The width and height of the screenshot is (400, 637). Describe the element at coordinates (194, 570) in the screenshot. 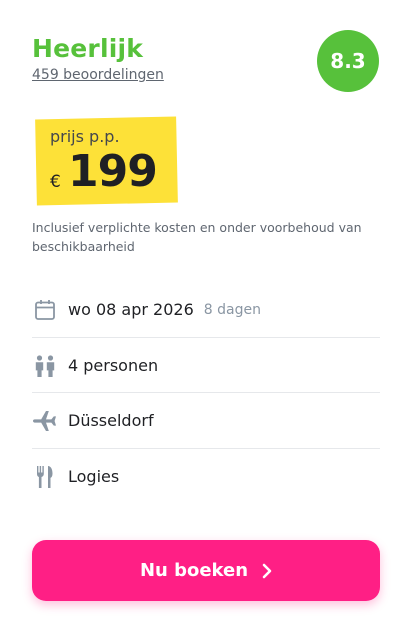

I see `book-now-label: Nu boeken` at that location.